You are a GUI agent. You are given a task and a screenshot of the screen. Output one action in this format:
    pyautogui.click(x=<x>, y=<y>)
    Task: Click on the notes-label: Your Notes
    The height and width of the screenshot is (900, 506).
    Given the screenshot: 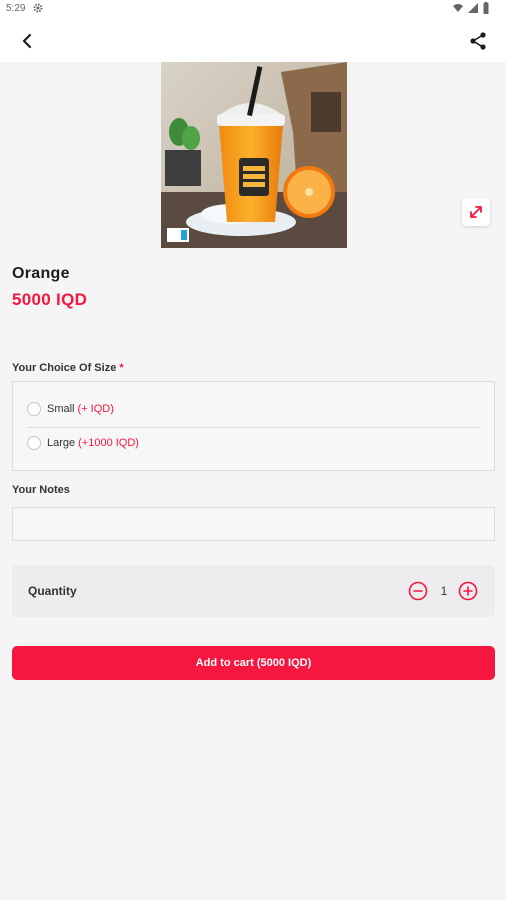 What is the action you would take?
    pyautogui.click(x=41, y=490)
    